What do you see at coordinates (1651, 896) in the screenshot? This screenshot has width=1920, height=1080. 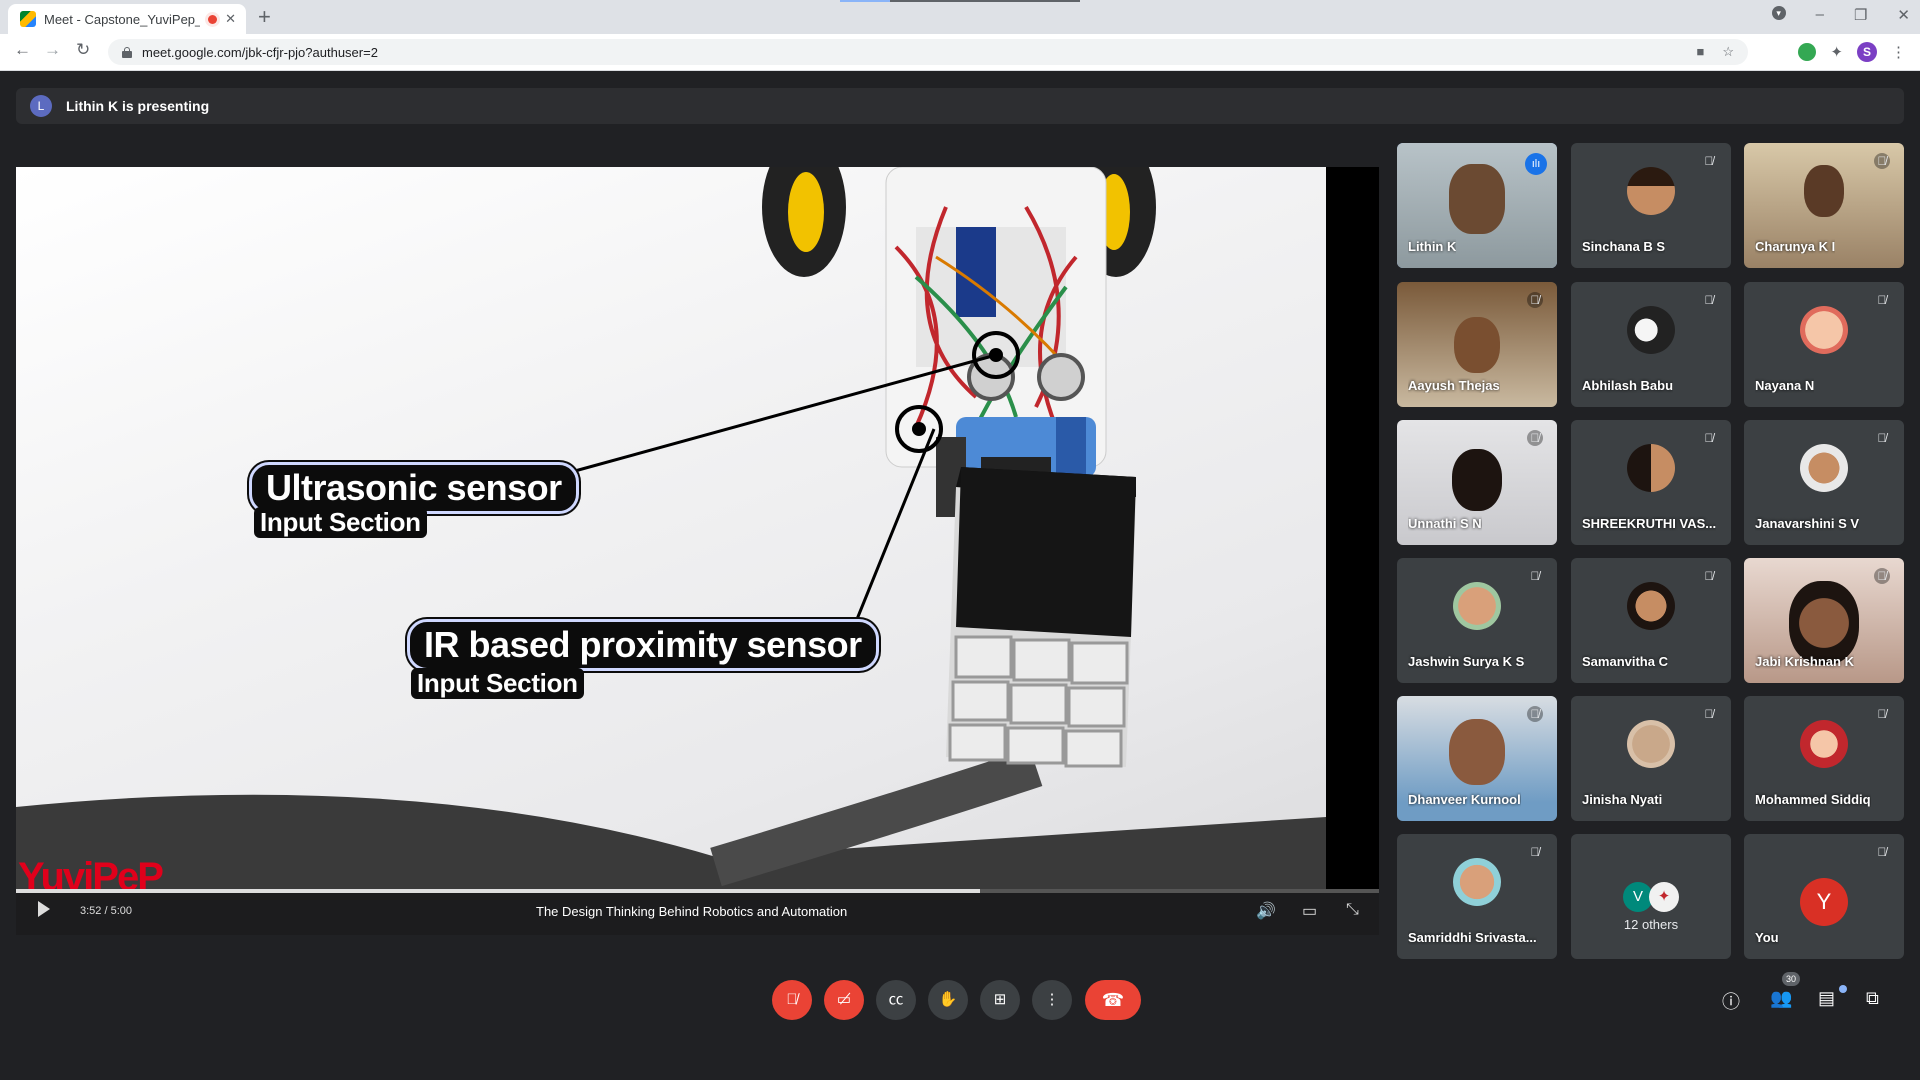 I see `others-tile: V ✦ 12 others` at bounding box center [1651, 896].